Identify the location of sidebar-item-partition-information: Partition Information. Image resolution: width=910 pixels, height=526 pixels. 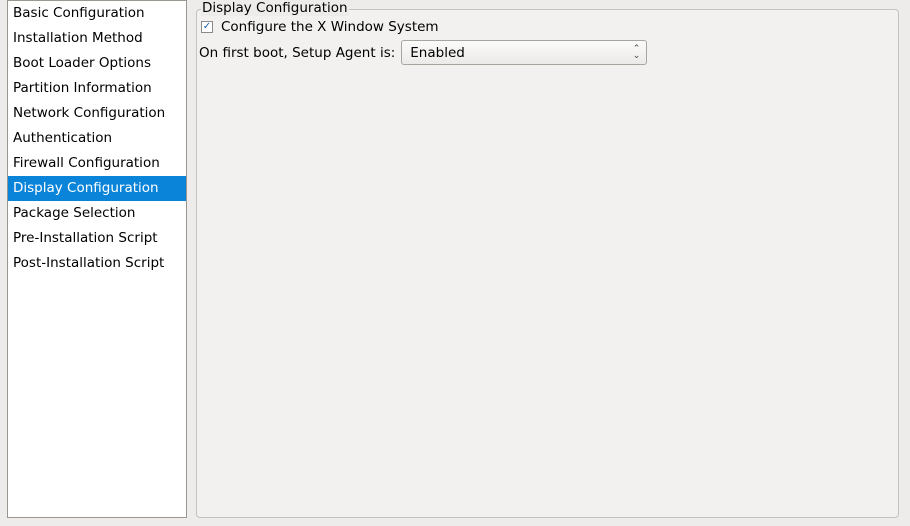
(97, 88).